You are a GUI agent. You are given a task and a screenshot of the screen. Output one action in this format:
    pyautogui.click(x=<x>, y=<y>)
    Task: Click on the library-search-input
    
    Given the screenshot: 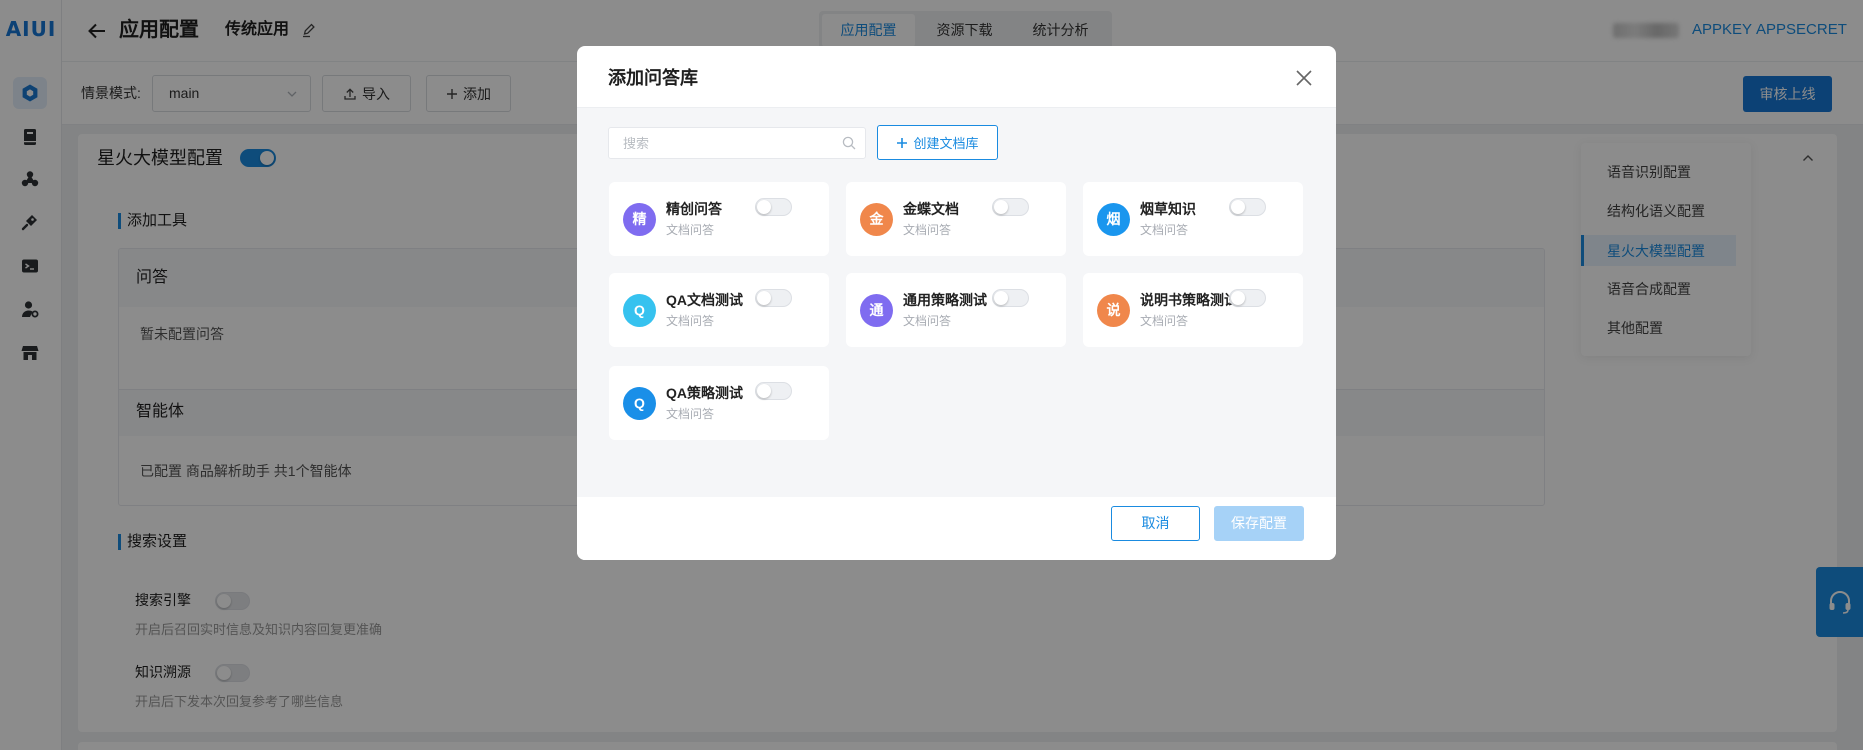 What is the action you would take?
    pyautogui.click(x=724, y=143)
    